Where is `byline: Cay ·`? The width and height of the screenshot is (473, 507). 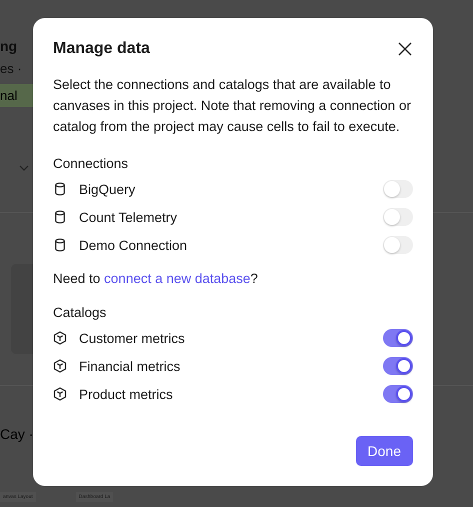
byline: Cay · is located at coordinates (17, 434).